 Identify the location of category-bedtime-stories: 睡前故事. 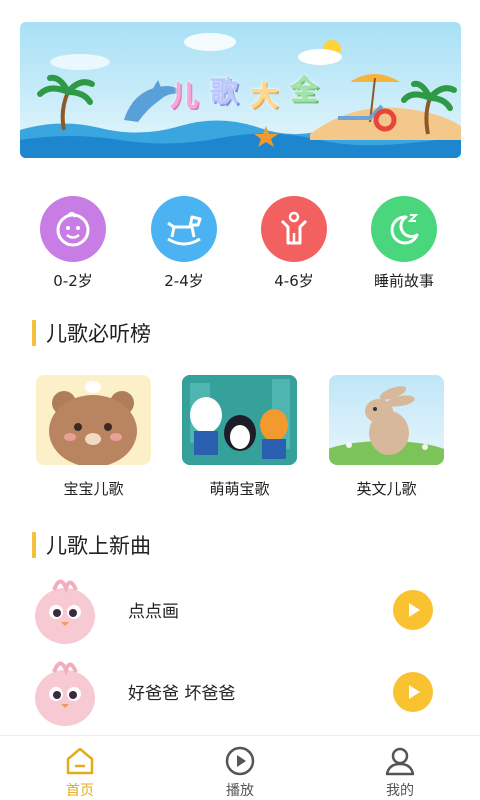
(404, 243).